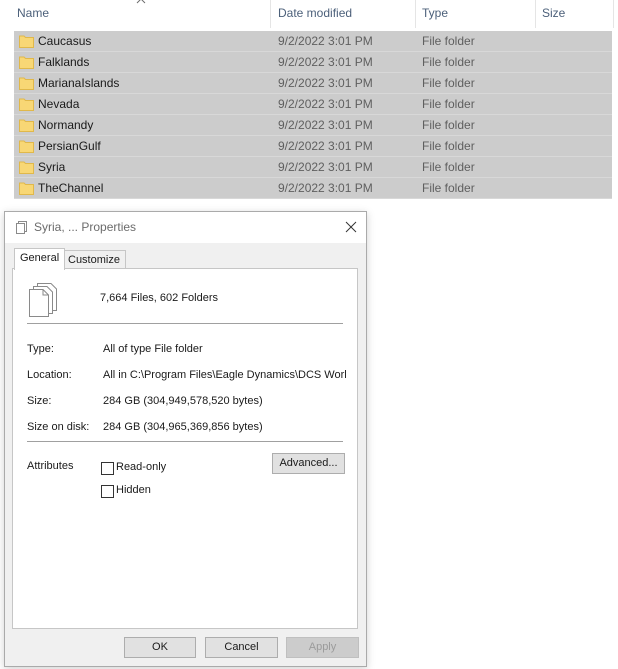  I want to click on file-name: Syria, so click(52, 167).